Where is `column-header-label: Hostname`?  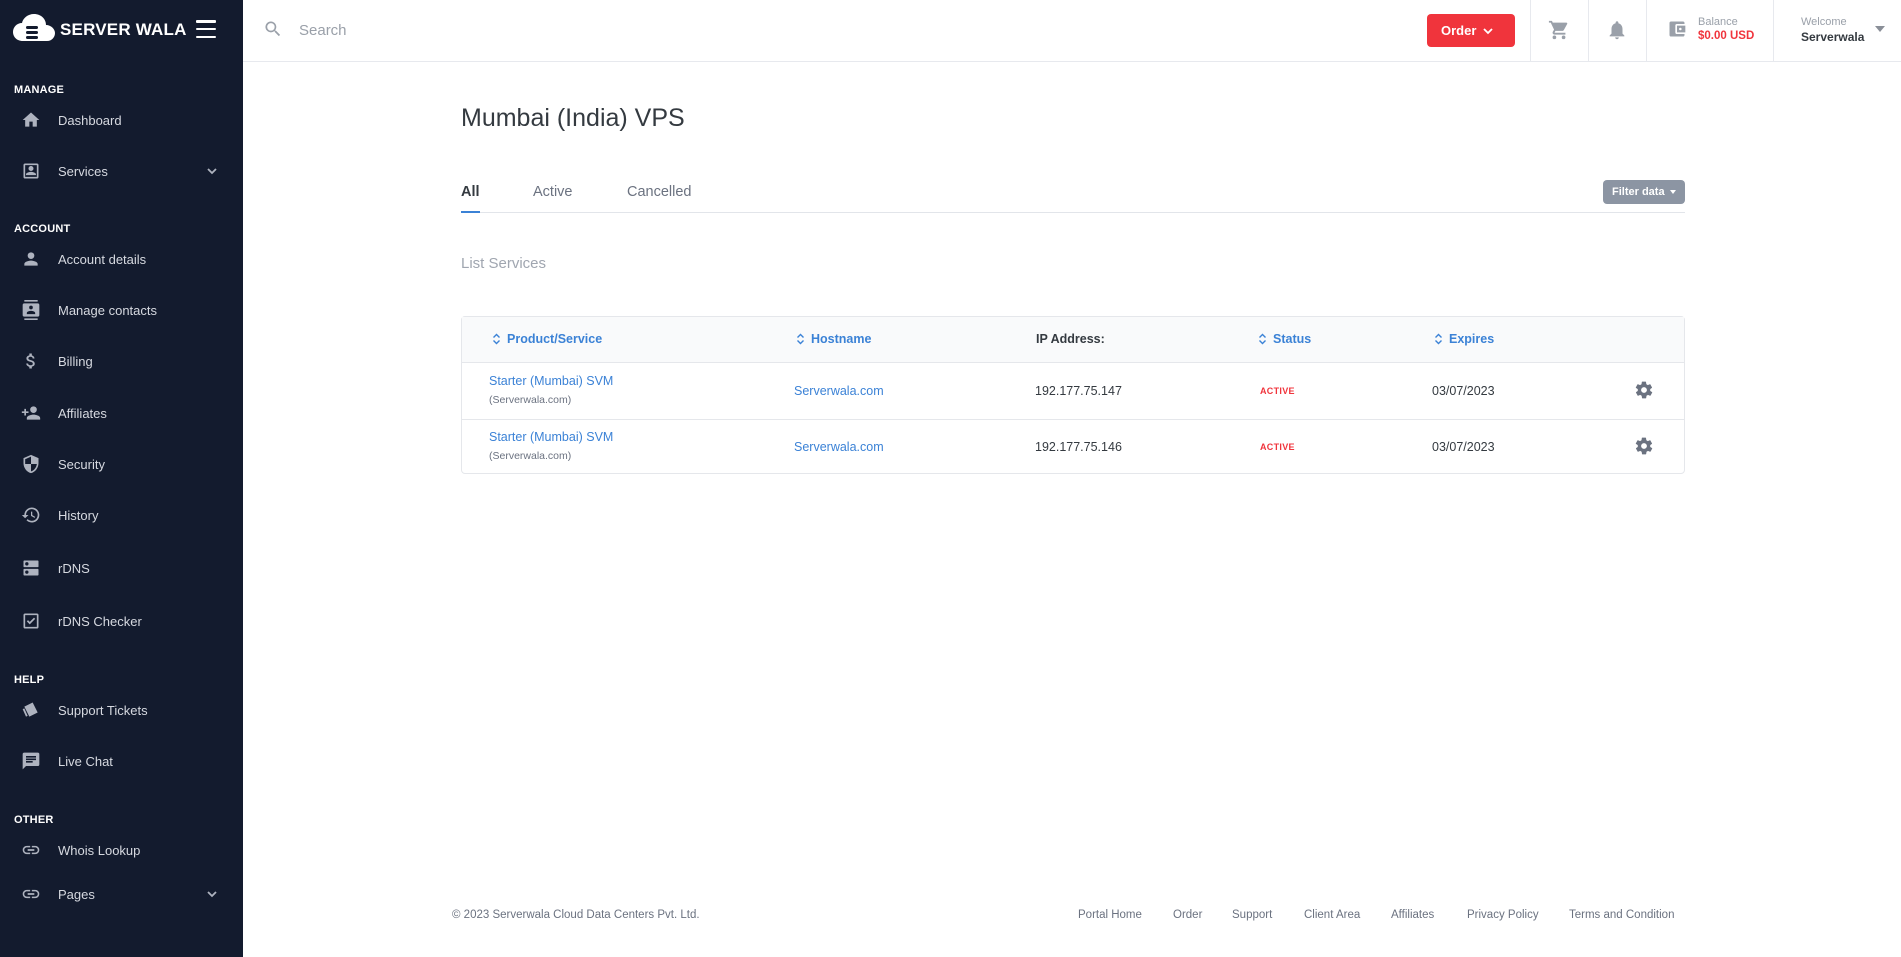
column-header-label: Hostname is located at coordinates (841, 339).